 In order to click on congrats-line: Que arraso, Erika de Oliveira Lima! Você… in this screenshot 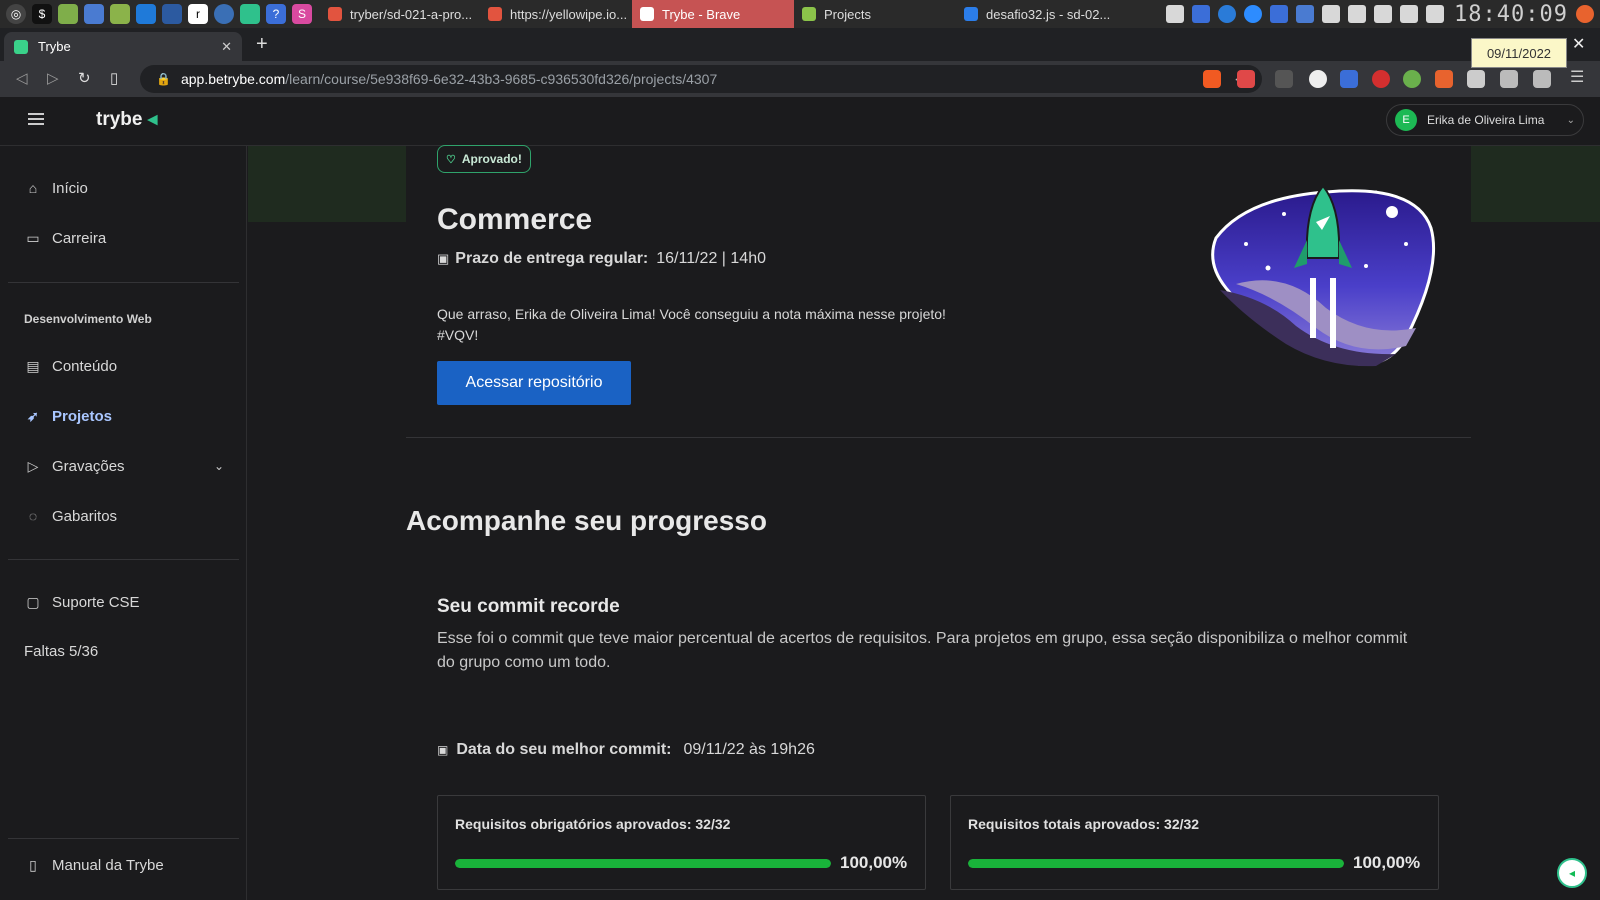, I will do `click(691, 314)`.